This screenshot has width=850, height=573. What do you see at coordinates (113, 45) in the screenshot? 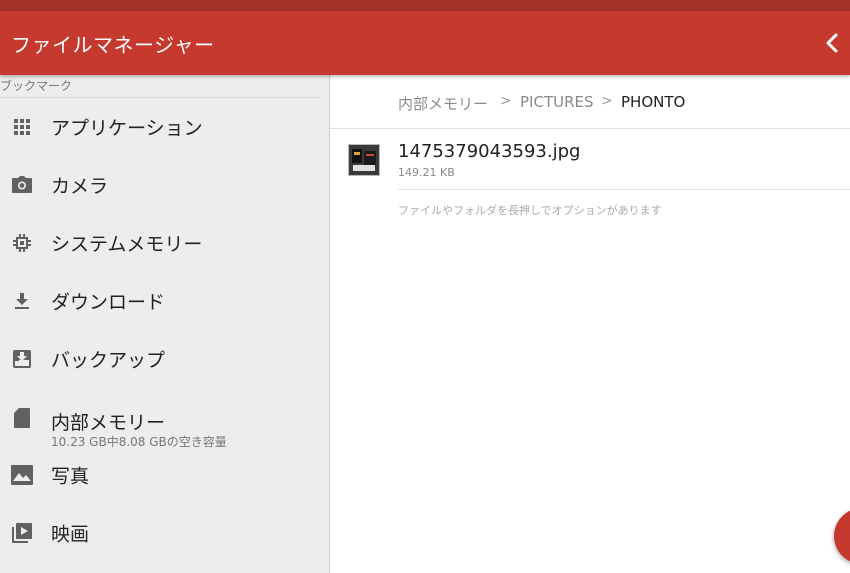
I see `app-title: ファイルマネージャー` at bounding box center [113, 45].